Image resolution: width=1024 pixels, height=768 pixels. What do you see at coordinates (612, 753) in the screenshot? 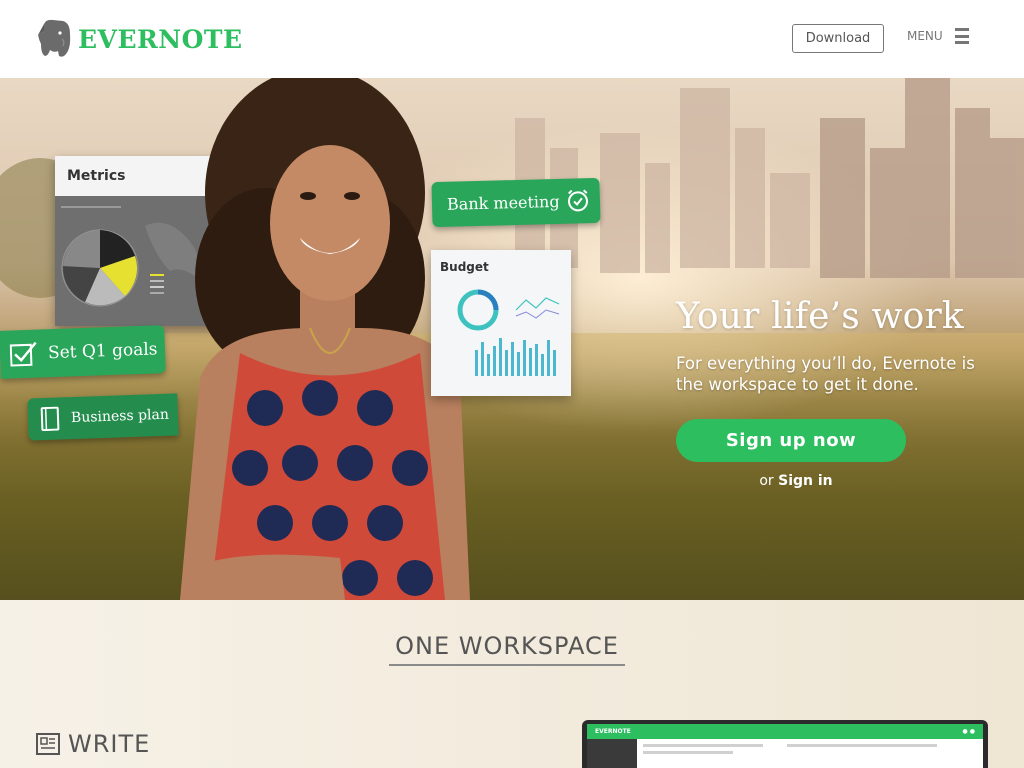
I see `app-sidebar` at bounding box center [612, 753].